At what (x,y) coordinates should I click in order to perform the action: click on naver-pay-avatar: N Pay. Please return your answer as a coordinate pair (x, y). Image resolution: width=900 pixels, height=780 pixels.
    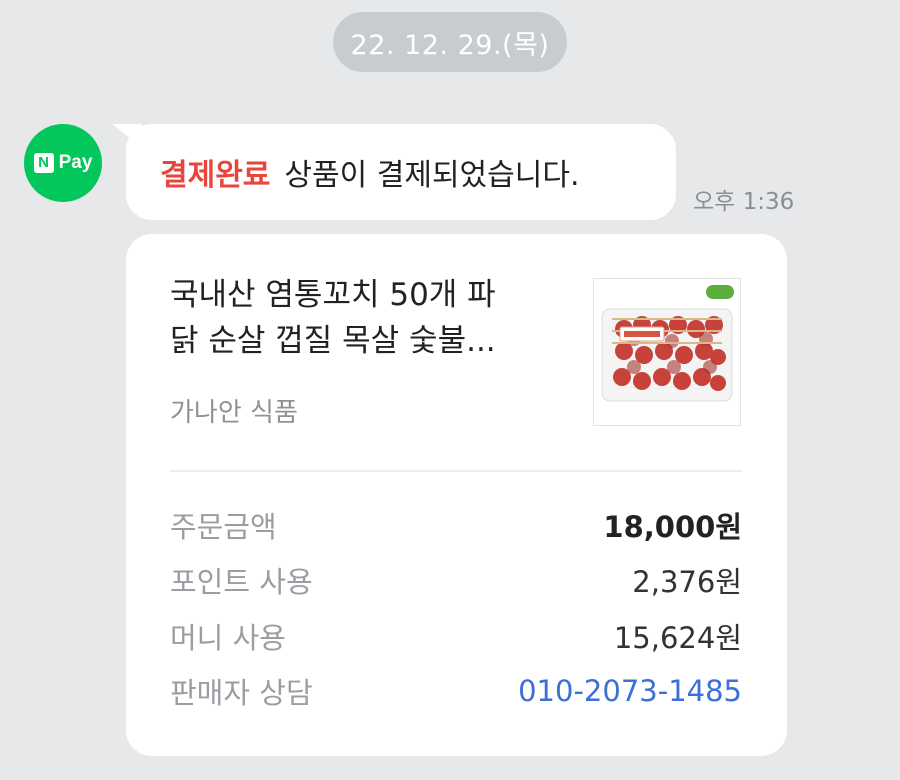
    Looking at the image, I should click on (63, 163).